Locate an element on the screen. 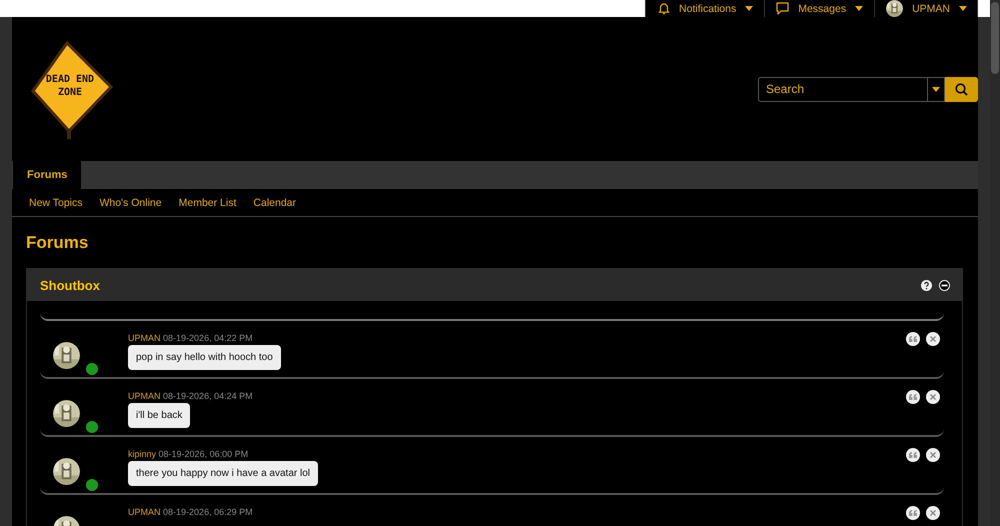 Image resolution: width=1000 pixels, height=526 pixels. subnav-link: Who's Online is located at coordinates (131, 202).